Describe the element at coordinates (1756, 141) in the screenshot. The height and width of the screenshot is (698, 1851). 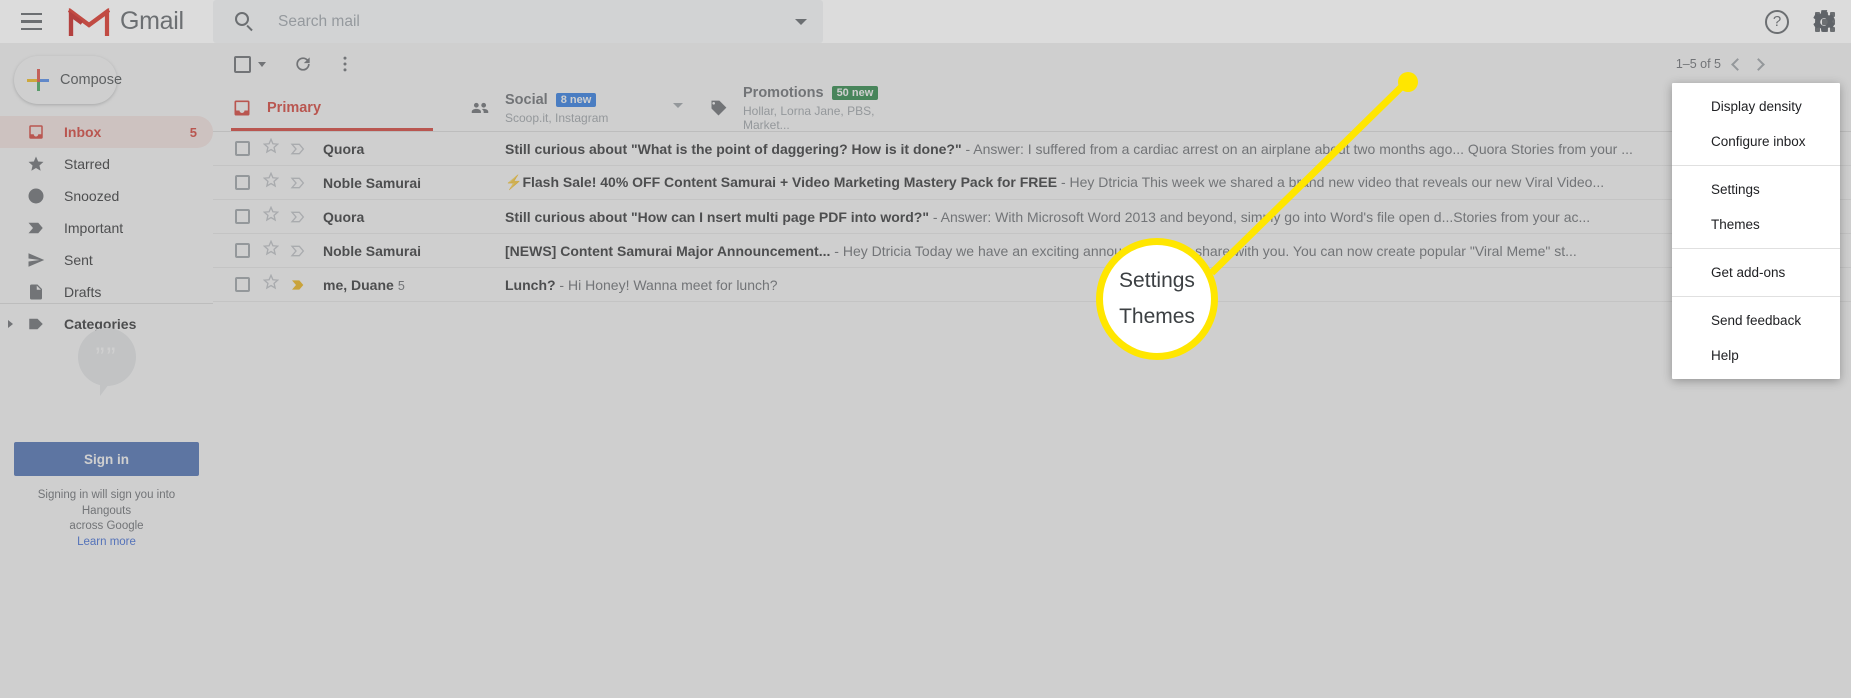
I see `settings-menu-item-configure-inbox: Configure inbox` at that location.